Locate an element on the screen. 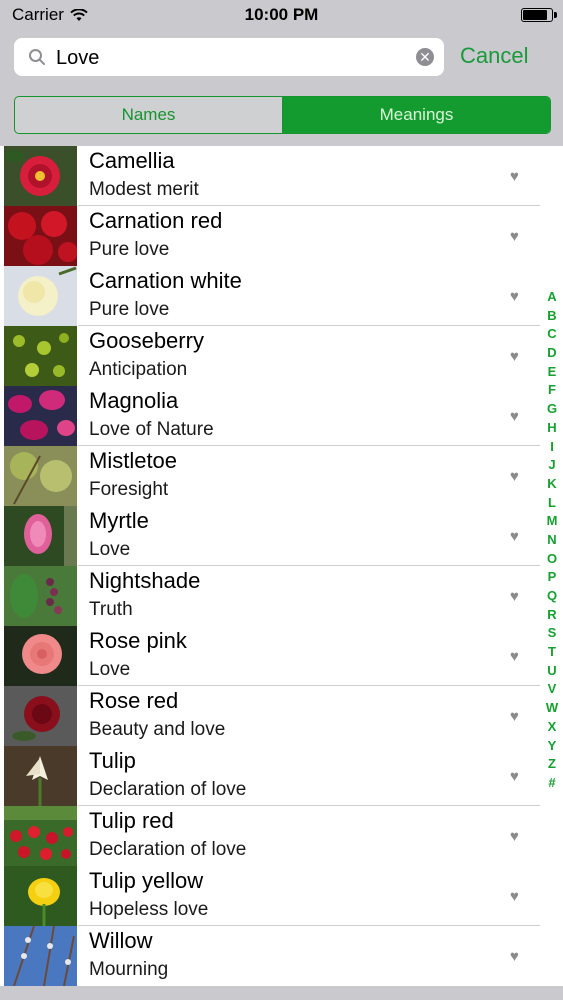 The image size is (563, 1000). flower-meaning: Love of Nature is located at coordinates (151, 429).